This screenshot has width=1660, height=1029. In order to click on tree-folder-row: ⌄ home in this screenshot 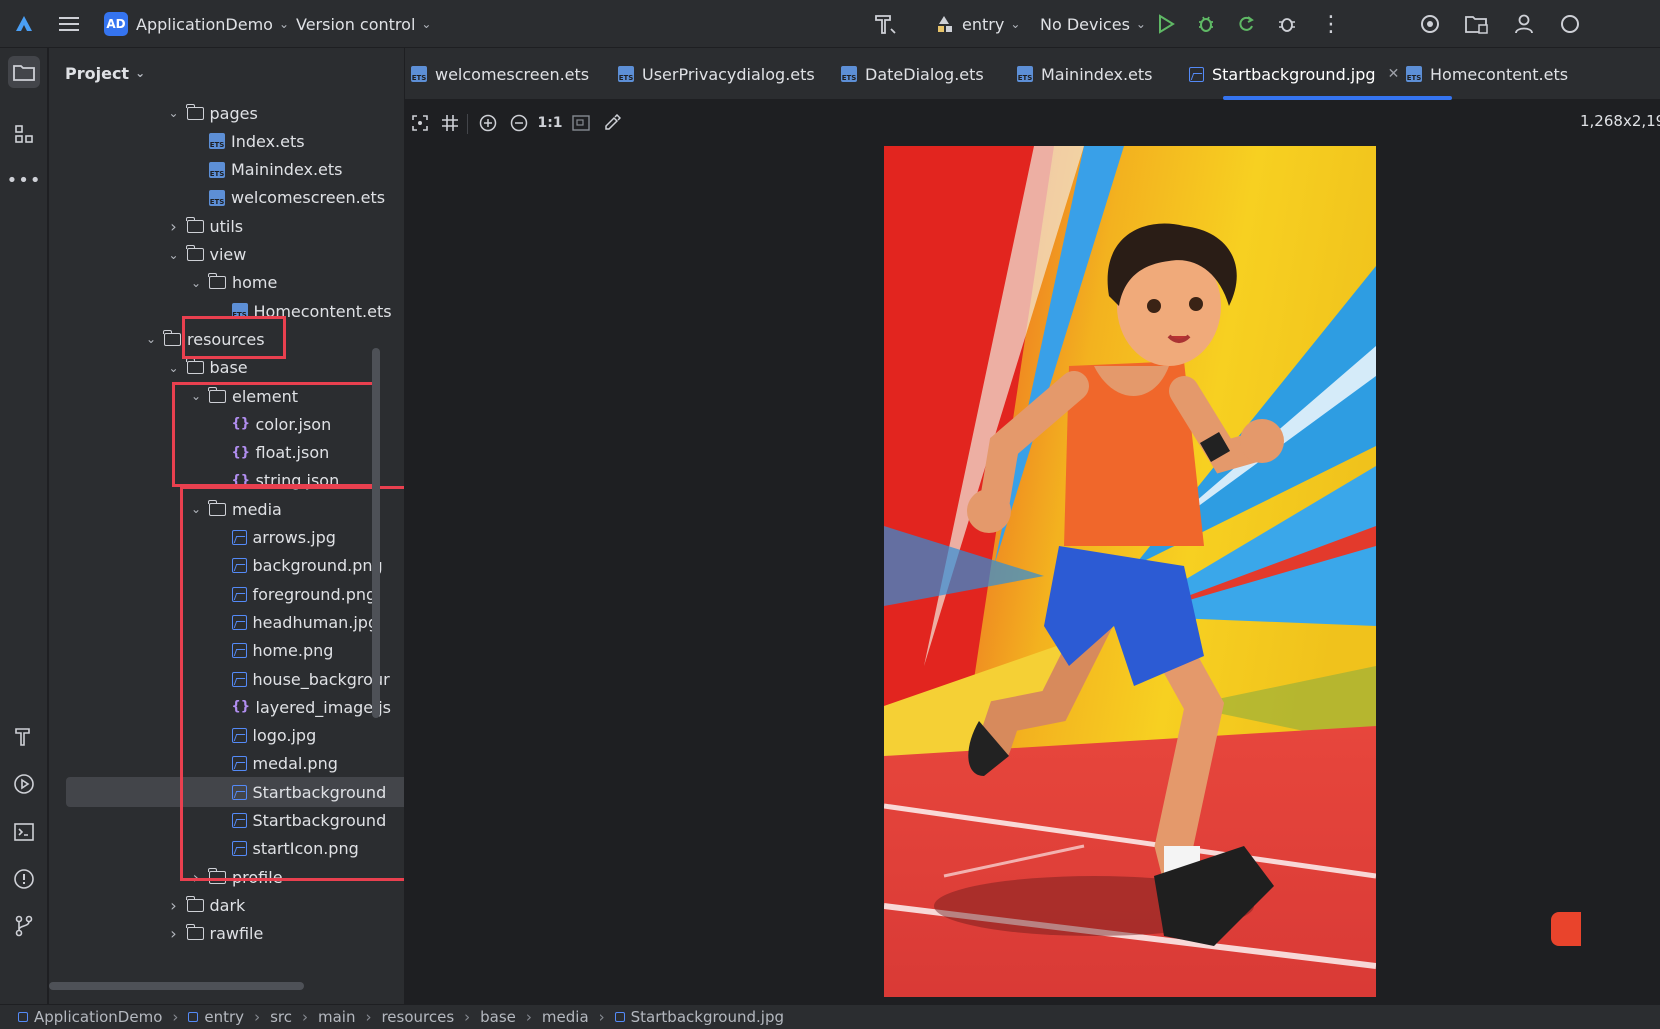, I will do `click(226, 283)`.